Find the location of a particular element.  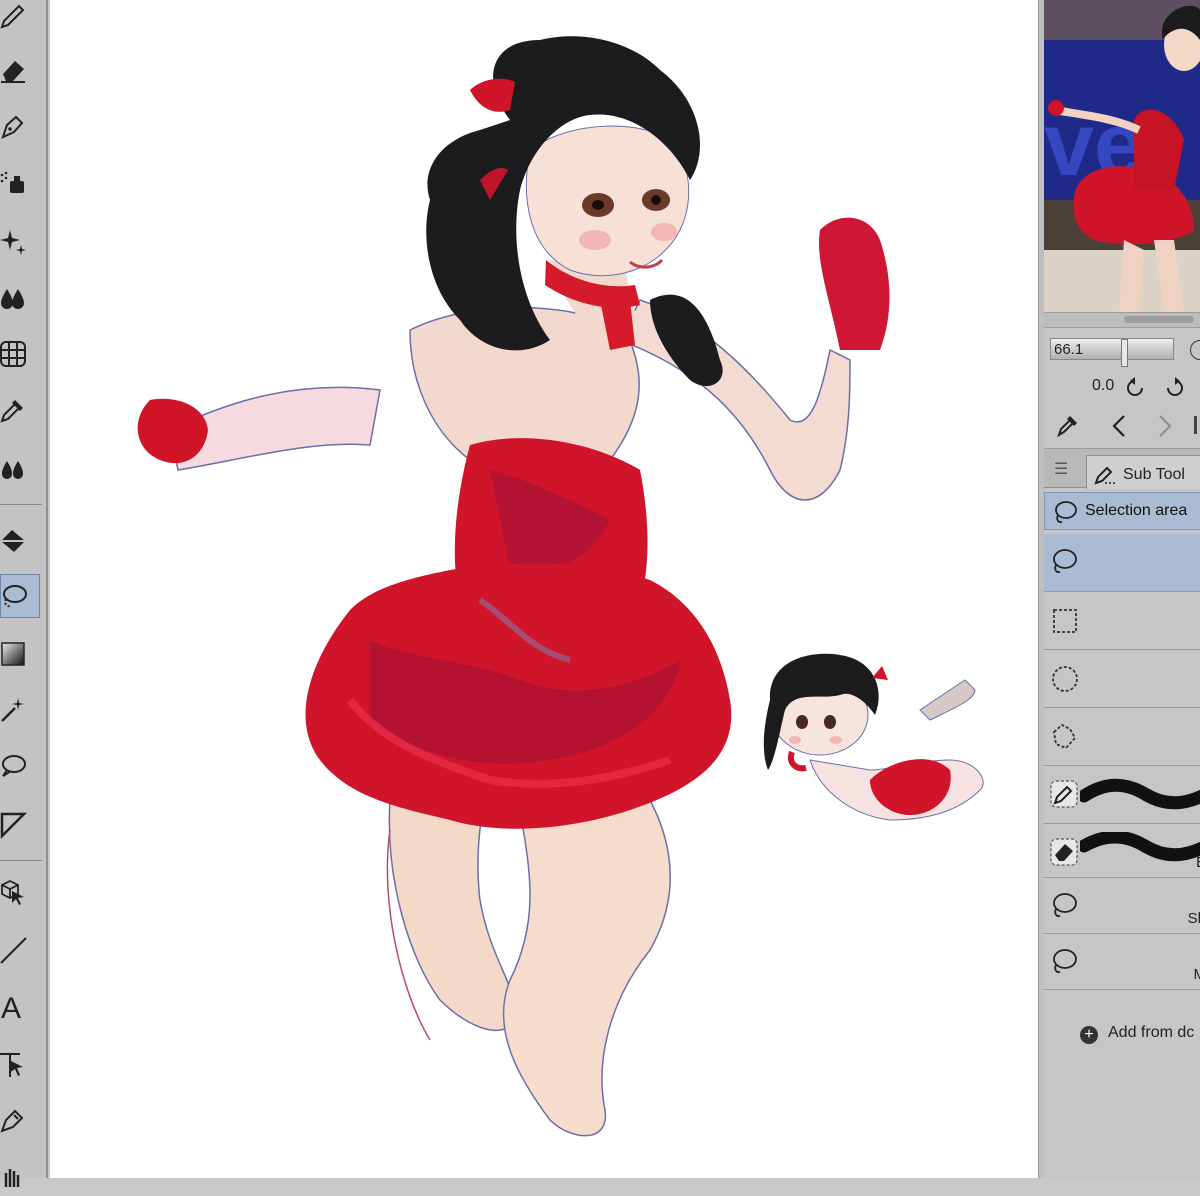

subtool-item-selection-pen is located at coordinates (1122, 795).